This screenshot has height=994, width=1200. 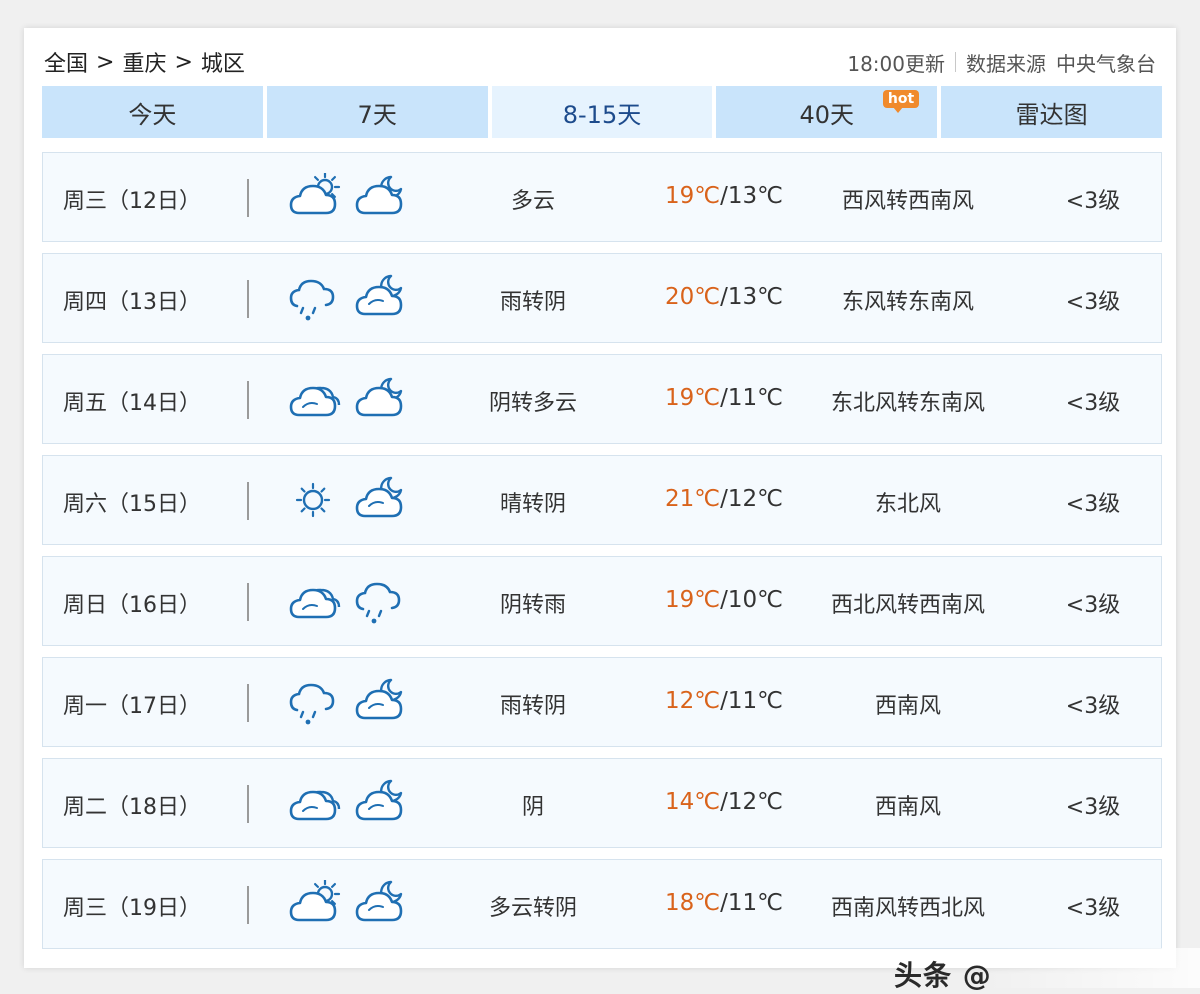 I want to click on meta-divider, so click(x=955, y=62).